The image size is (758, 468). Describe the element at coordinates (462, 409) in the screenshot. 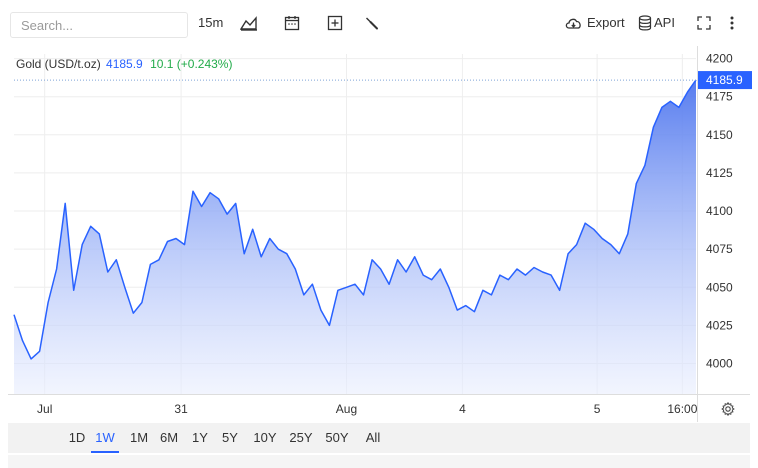

I see `x-tick-label: 4` at that location.